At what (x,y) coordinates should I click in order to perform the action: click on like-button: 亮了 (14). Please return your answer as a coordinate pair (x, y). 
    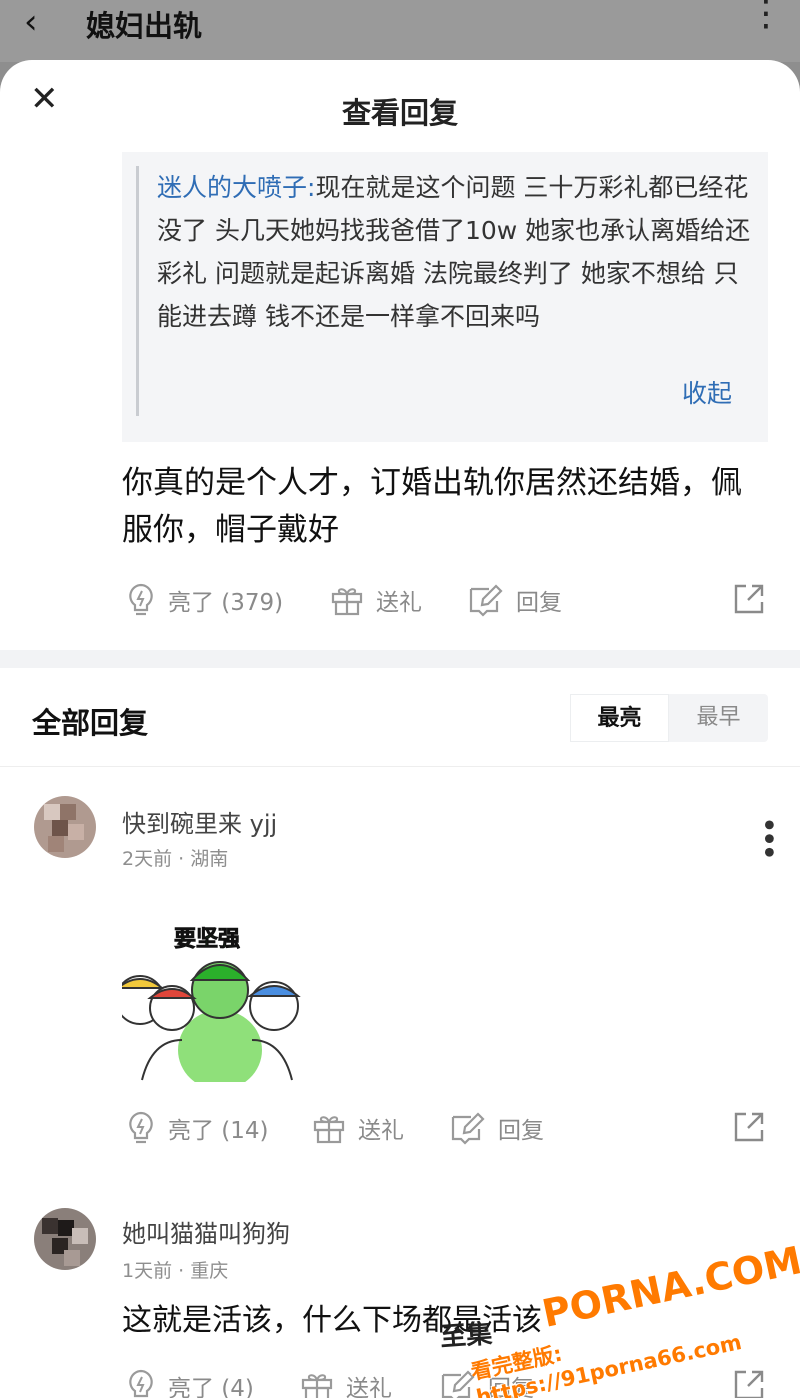
    Looking at the image, I should click on (197, 1128).